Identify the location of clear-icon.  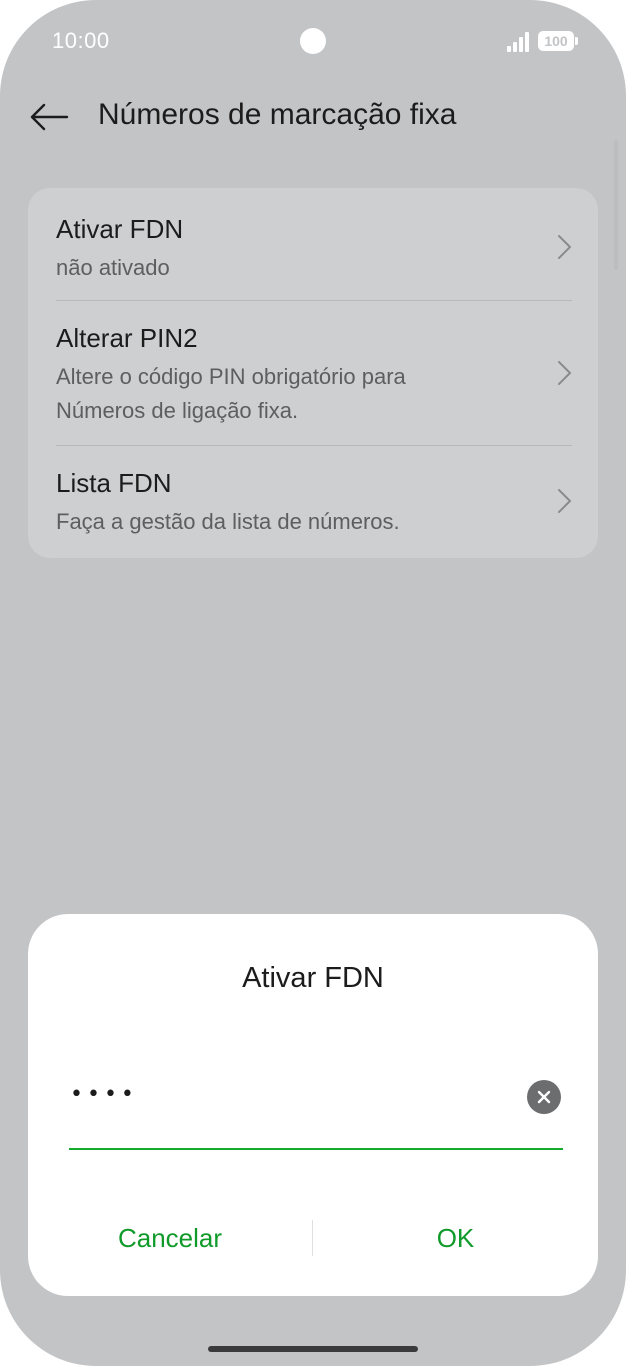
(544, 1097).